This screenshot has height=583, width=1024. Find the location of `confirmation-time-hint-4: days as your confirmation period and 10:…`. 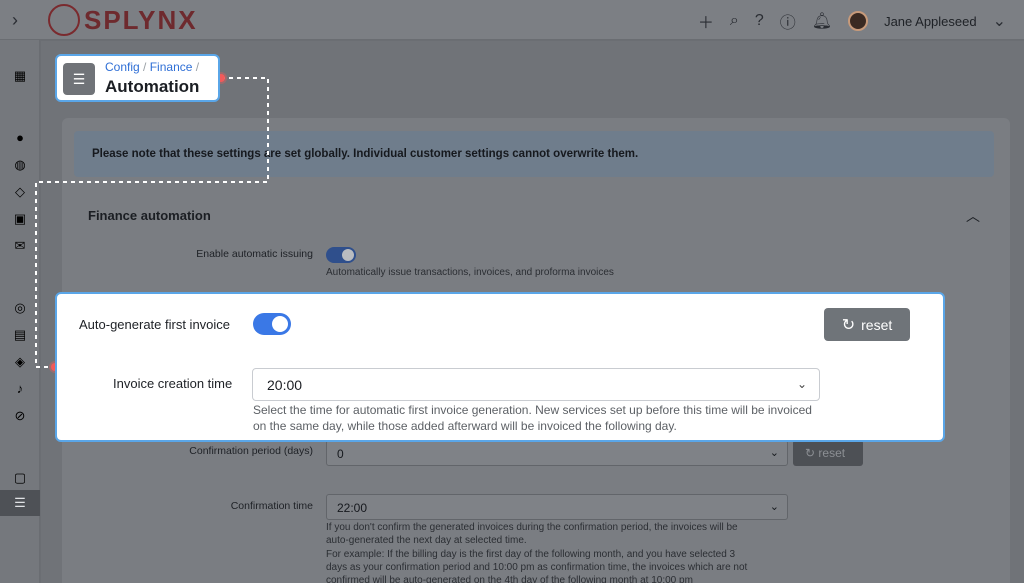

confirmation-time-hint-4: days as your confirmation period and 10:… is located at coordinates (537, 567).